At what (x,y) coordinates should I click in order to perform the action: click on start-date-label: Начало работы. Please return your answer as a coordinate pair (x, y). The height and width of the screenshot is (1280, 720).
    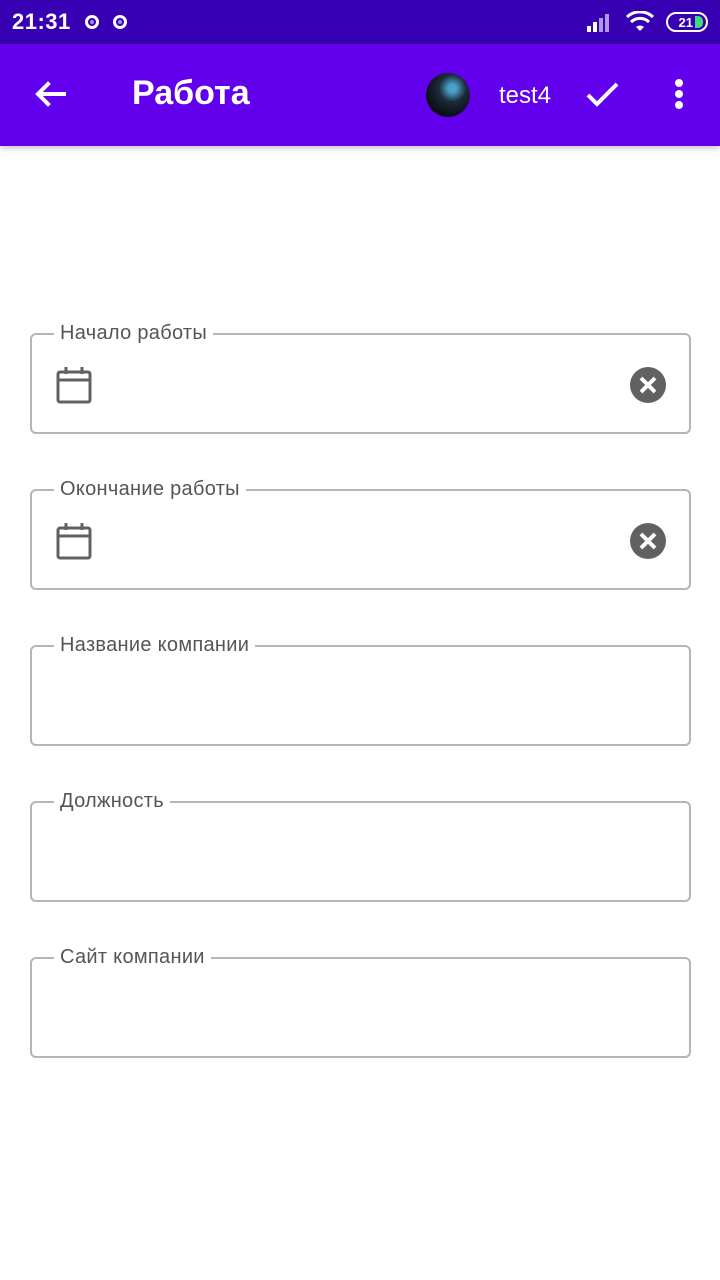
    Looking at the image, I should click on (134, 333).